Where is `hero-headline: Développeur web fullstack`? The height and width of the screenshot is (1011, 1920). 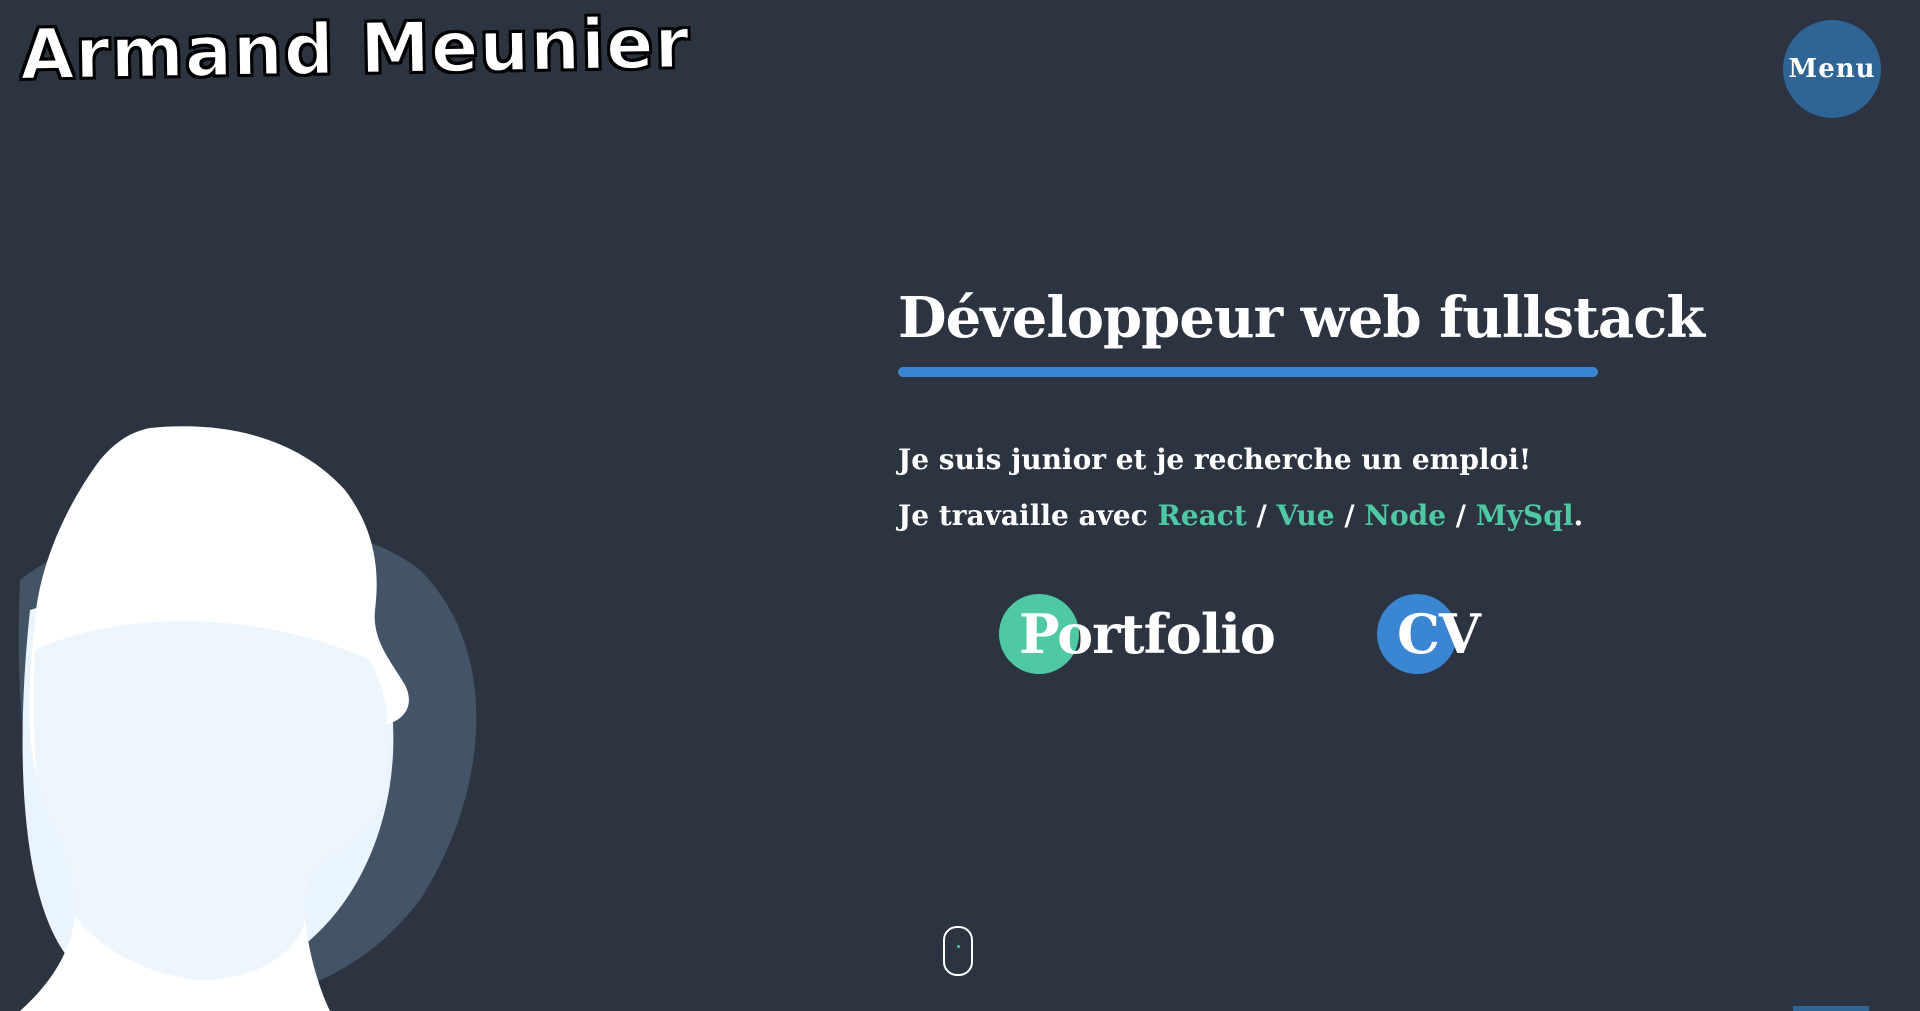
hero-headline: Développeur web fullstack is located at coordinates (1301, 318).